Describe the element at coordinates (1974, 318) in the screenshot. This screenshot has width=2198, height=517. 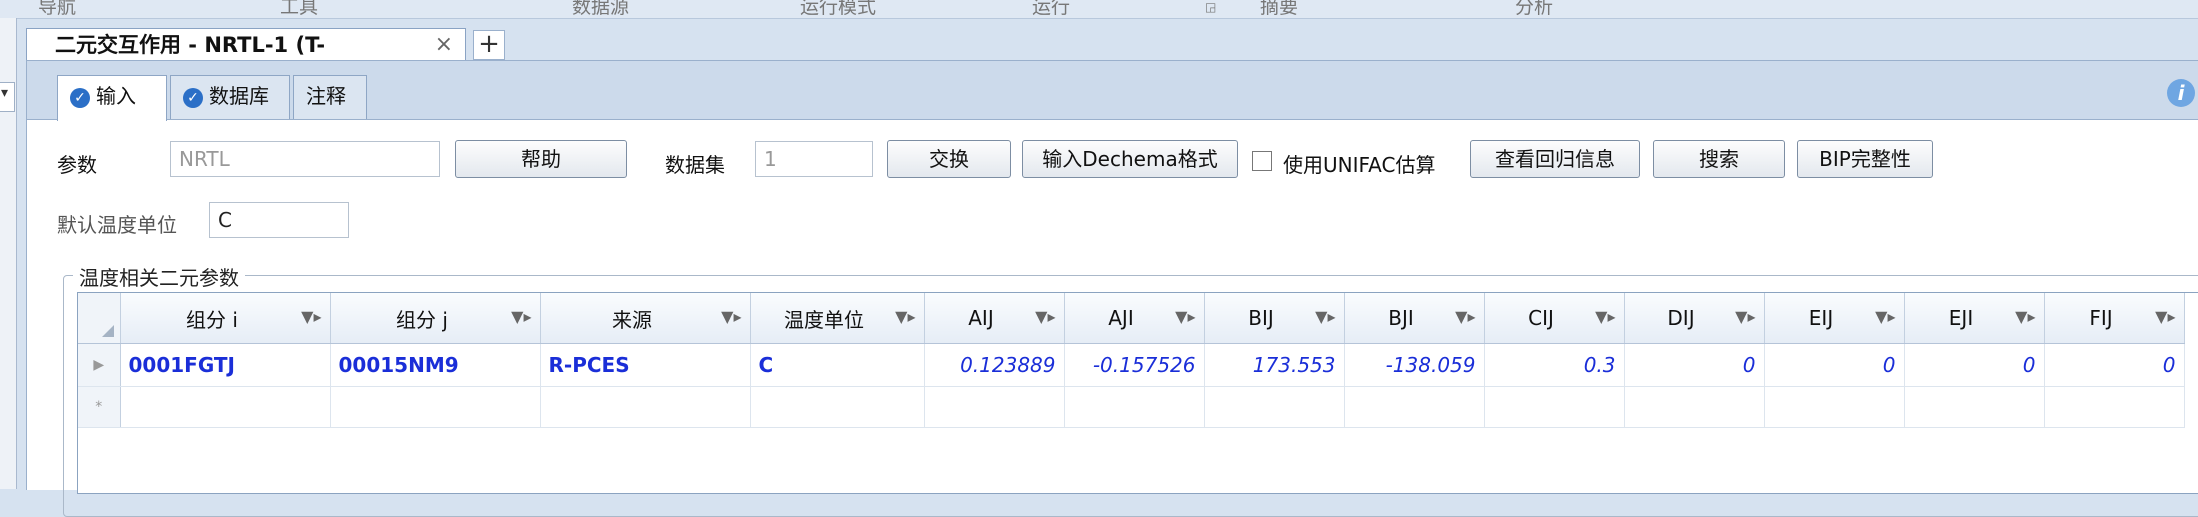
I see `column-header: EJI ▼▸` at that location.